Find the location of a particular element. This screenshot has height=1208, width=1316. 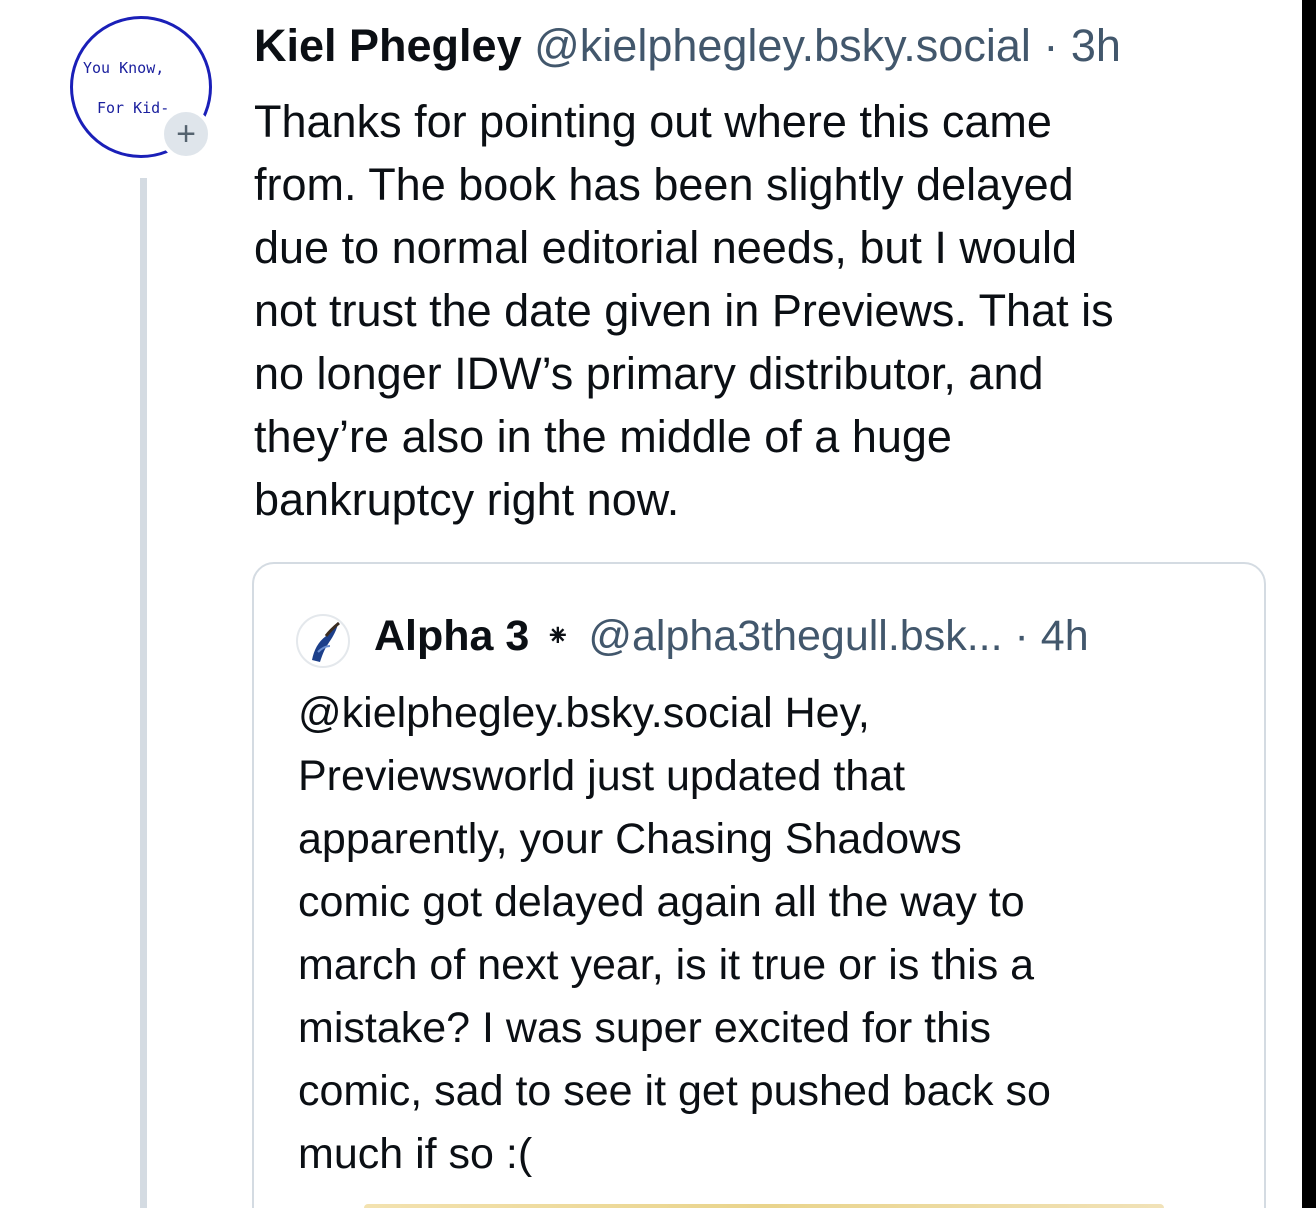

gull-avatar-icon is located at coordinates (323, 641).